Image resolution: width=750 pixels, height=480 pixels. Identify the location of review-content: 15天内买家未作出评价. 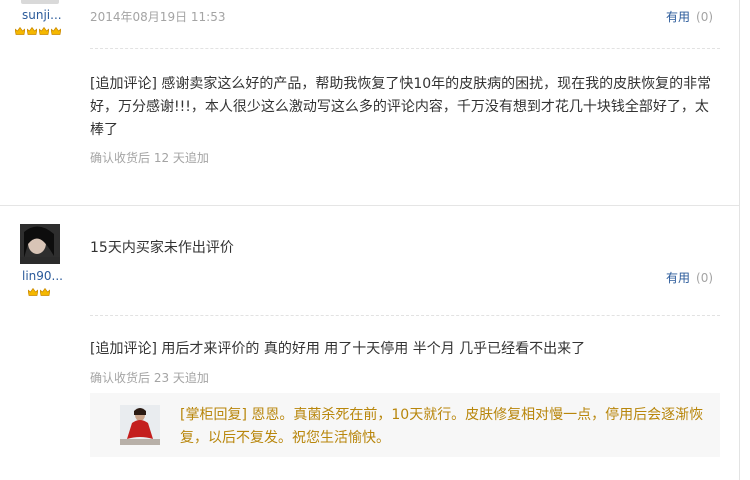
(162, 248).